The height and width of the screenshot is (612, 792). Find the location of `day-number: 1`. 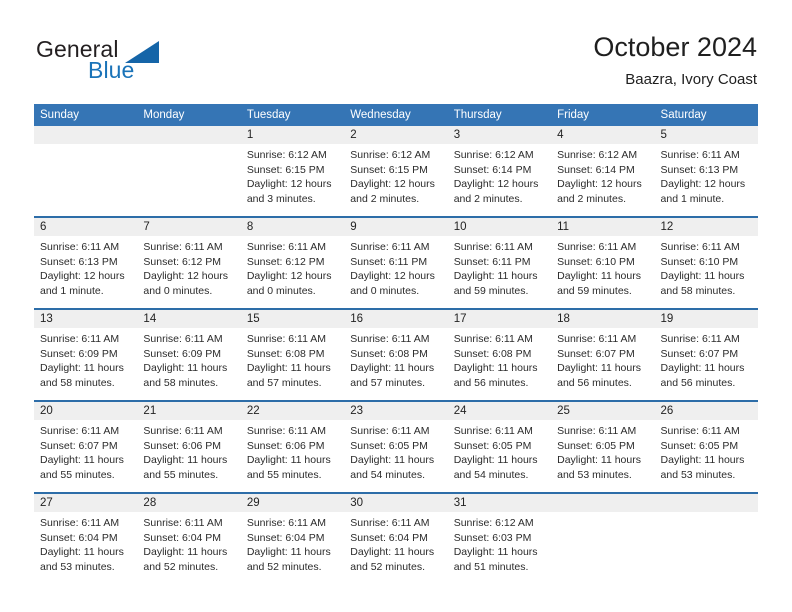

day-number: 1 is located at coordinates (292, 135).